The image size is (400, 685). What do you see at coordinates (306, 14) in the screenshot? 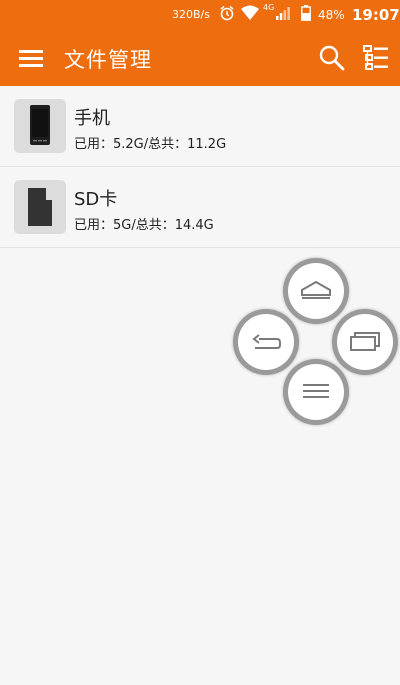
I see `battery-icon` at bounding box center [306, 14].